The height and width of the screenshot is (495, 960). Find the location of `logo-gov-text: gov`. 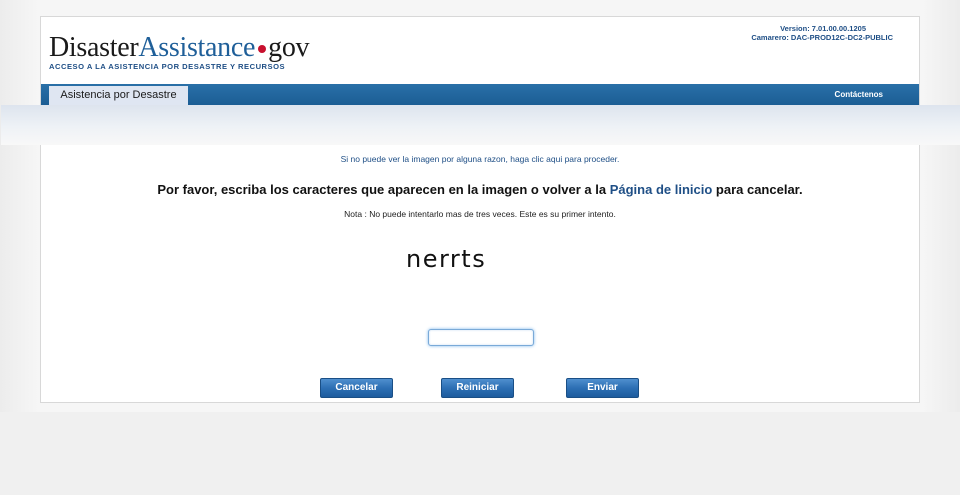

logo-gov-text: gov is located at coordinates (289, 47).